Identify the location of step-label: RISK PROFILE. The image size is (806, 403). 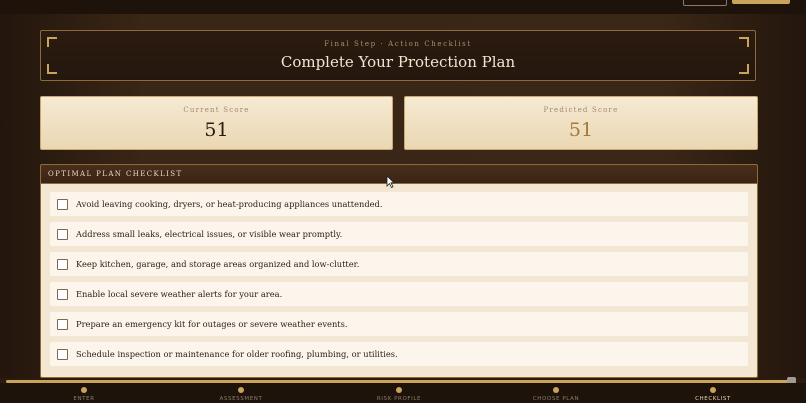
(399, 399).